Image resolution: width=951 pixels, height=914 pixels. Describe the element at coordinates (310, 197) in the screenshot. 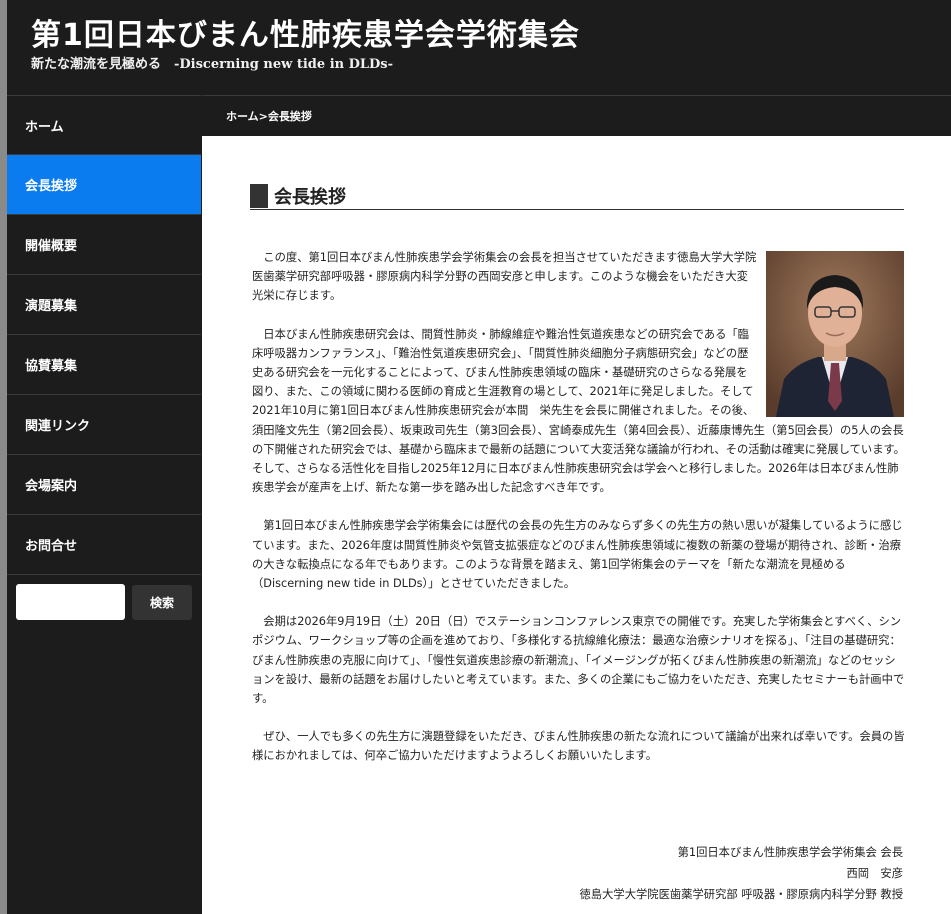

I see `page-title: 会長挨拶` at that location.